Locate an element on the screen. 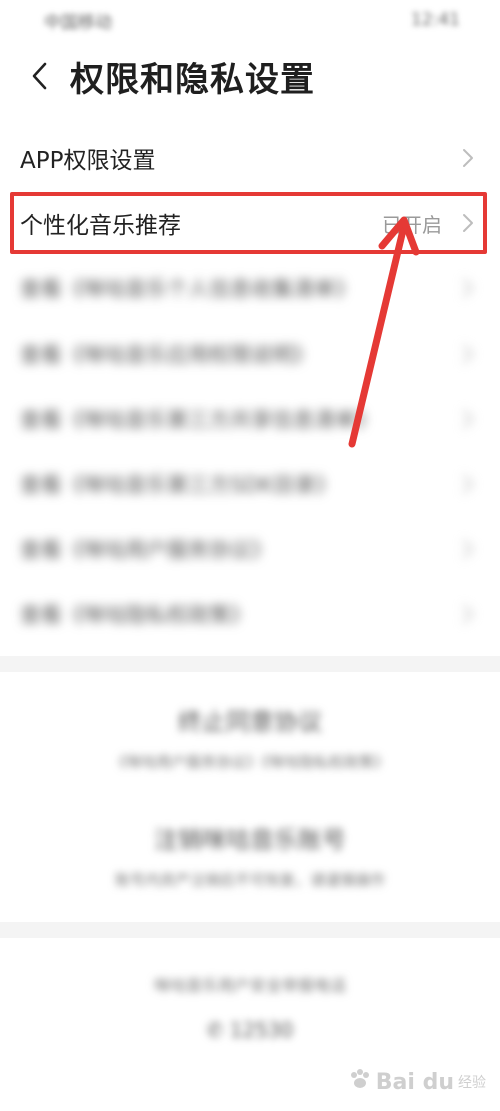  list-item: 查看《咪咕隐私权政策》 is located at coordinates (250, 614).